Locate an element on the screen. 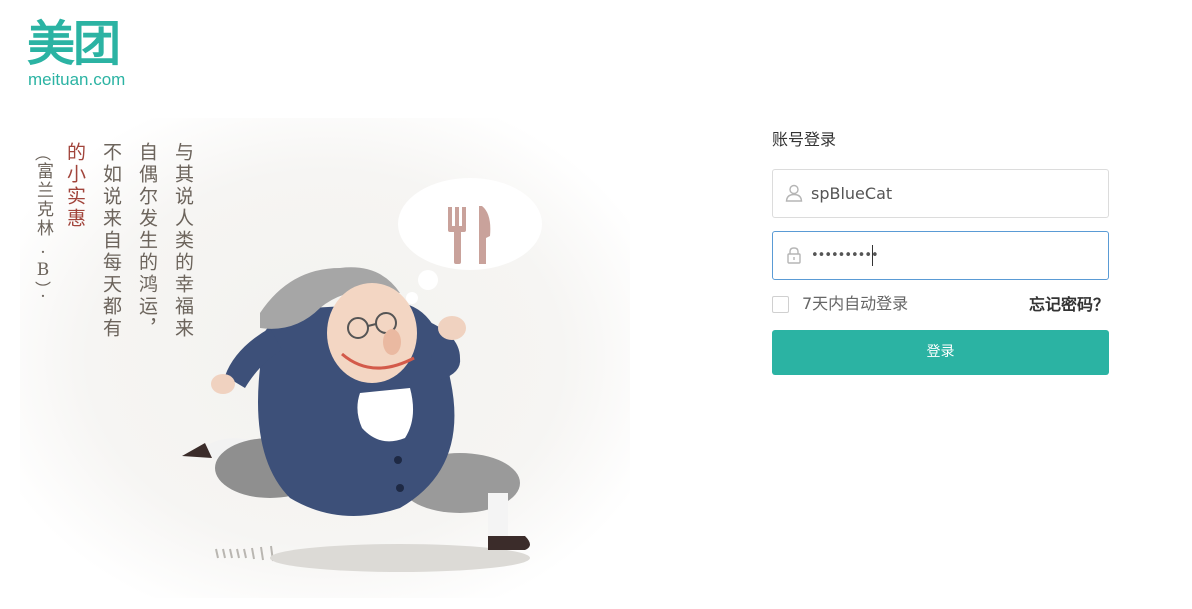 This screenshot has height=609, width=1192. text-caret is located at coordinates (872, 255).